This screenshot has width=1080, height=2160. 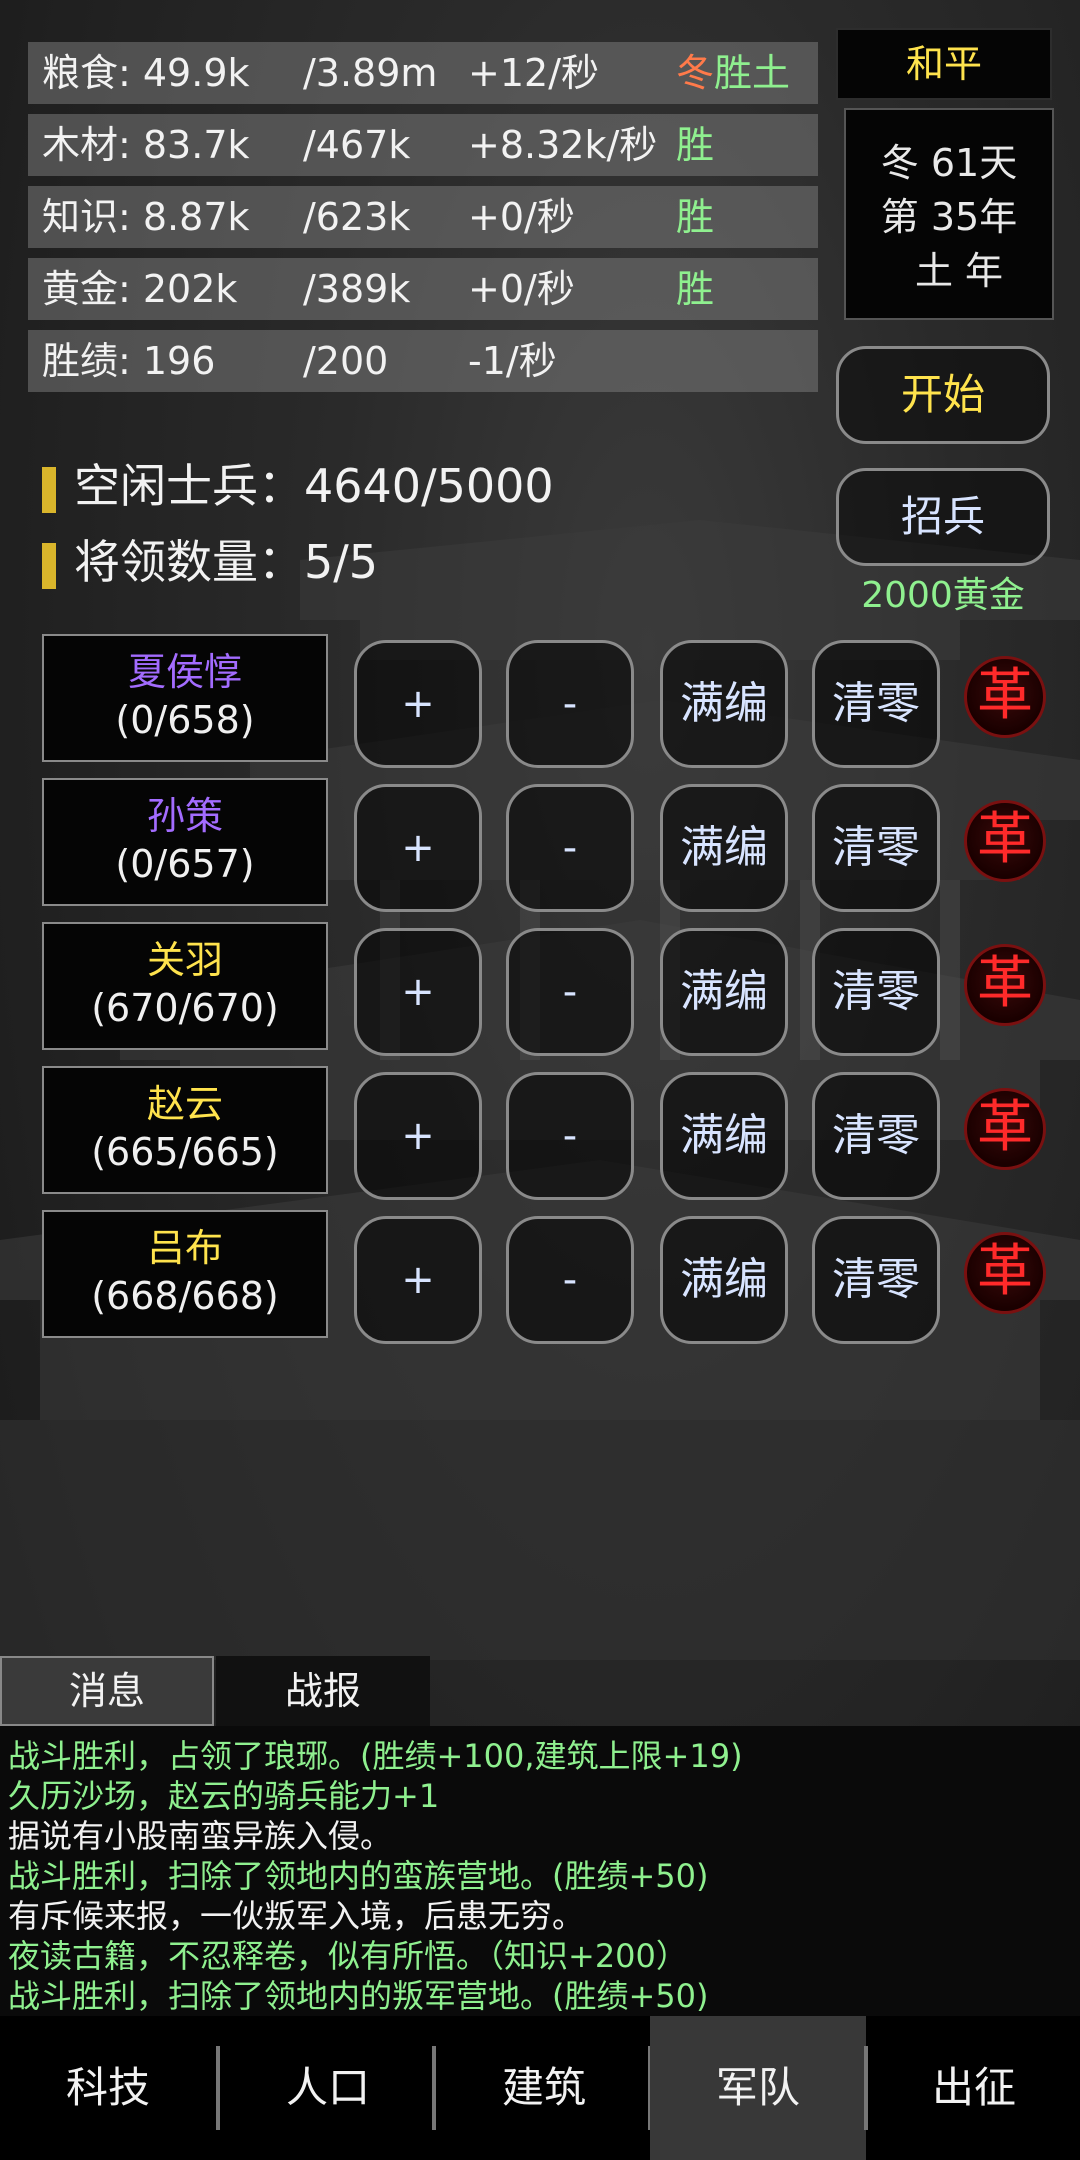 I want to click on log-line: 夜读古籍，不忍释卷，似有所悟。（知识+200）, so click(x=348, y=1956).